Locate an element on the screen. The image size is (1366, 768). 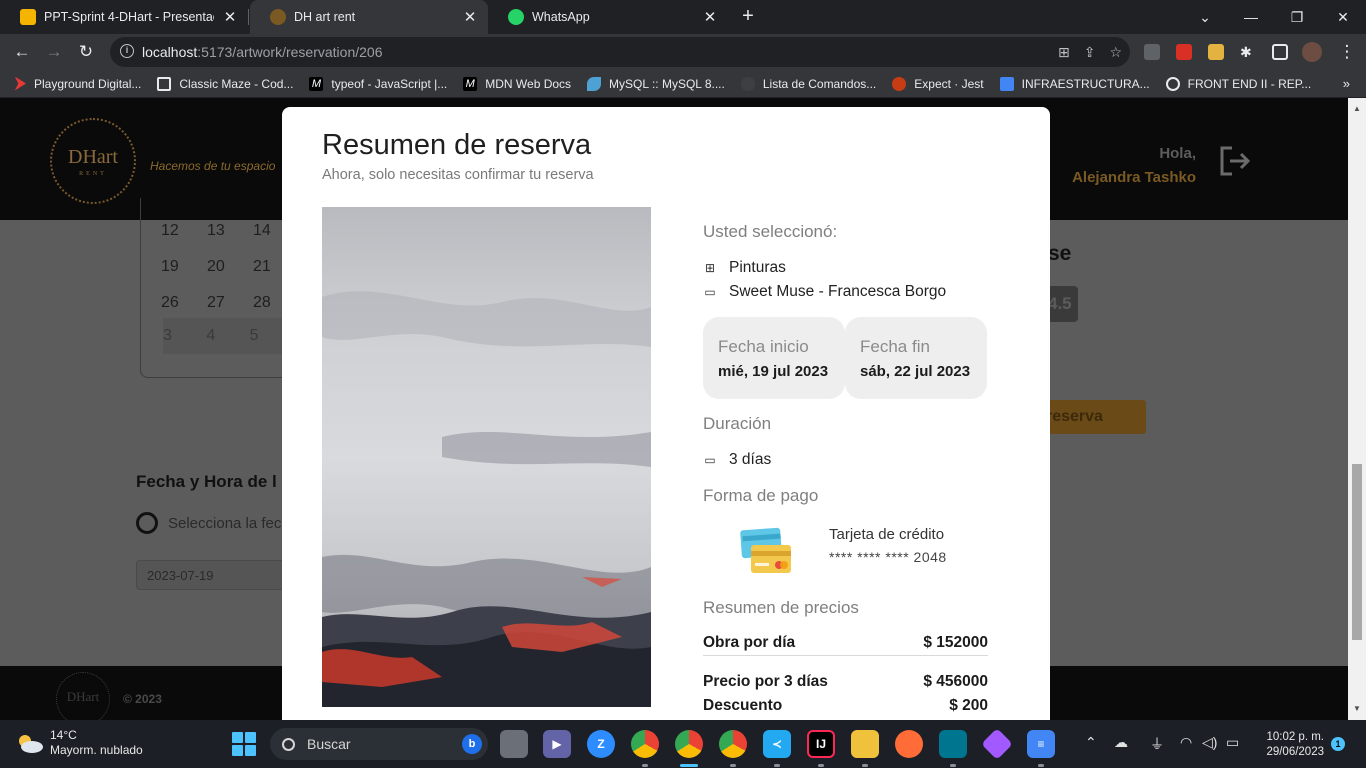
vscode-icon: ≺ is located at coordinates (777, 744).